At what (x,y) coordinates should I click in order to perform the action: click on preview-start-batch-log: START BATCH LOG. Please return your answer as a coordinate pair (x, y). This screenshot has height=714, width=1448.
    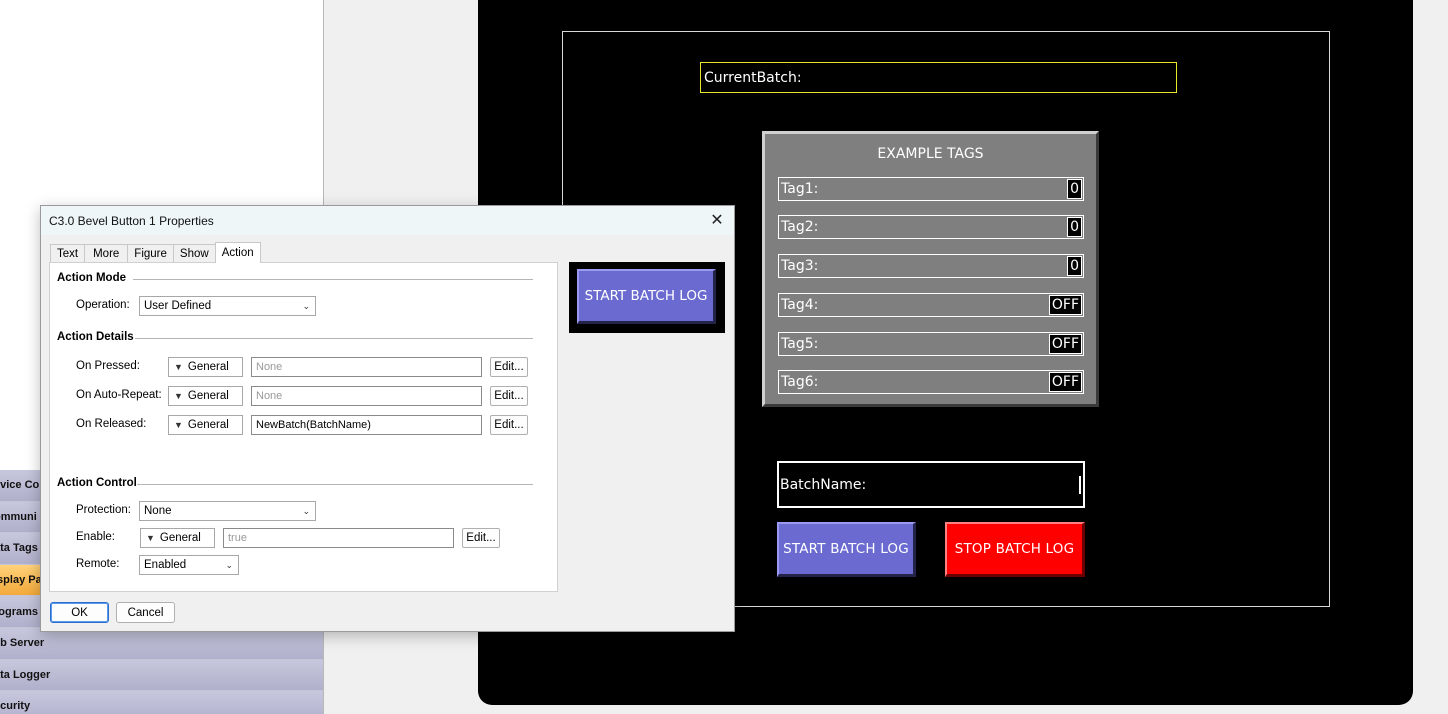
    Looking at the image, I should click on (646, 296).